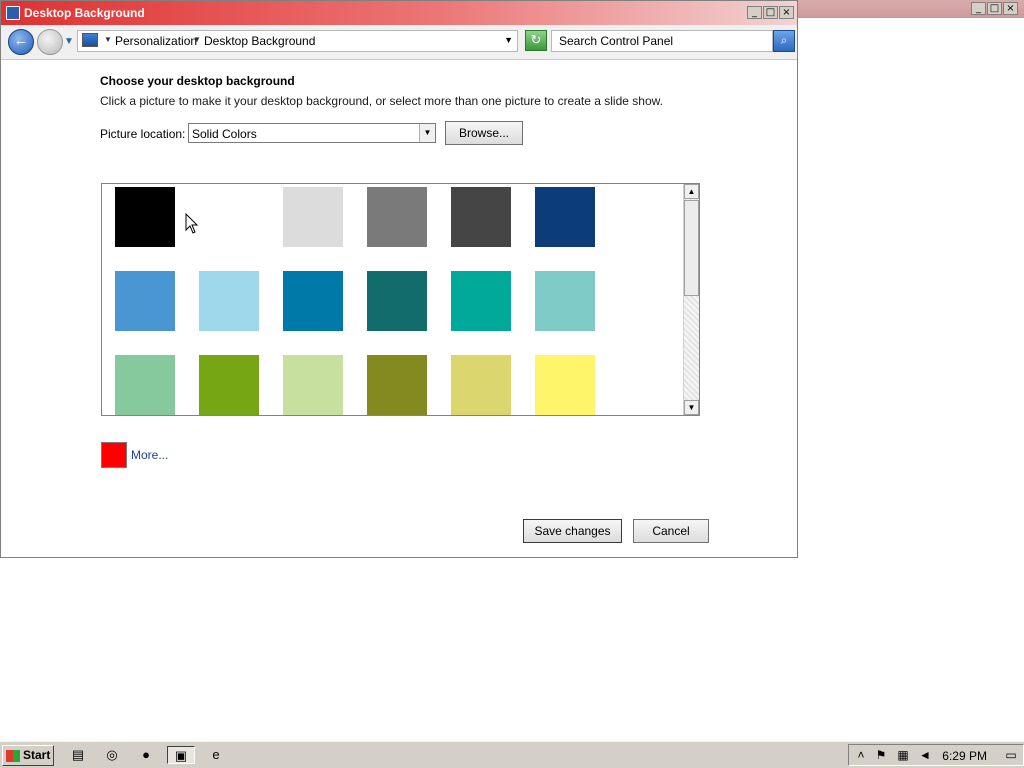  Describe the element at coordinates (691, 299) in the screenshot. I see `vertical-scrollbar: ▲ ▼` at that location.